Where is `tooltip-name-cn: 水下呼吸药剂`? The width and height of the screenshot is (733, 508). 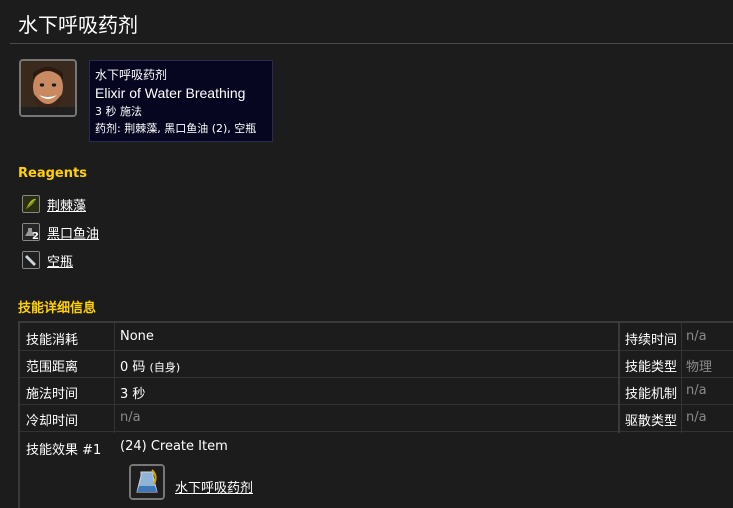
tooltip-name-cn: 水下呼吸药剂 is located at coordinates (131, 75).